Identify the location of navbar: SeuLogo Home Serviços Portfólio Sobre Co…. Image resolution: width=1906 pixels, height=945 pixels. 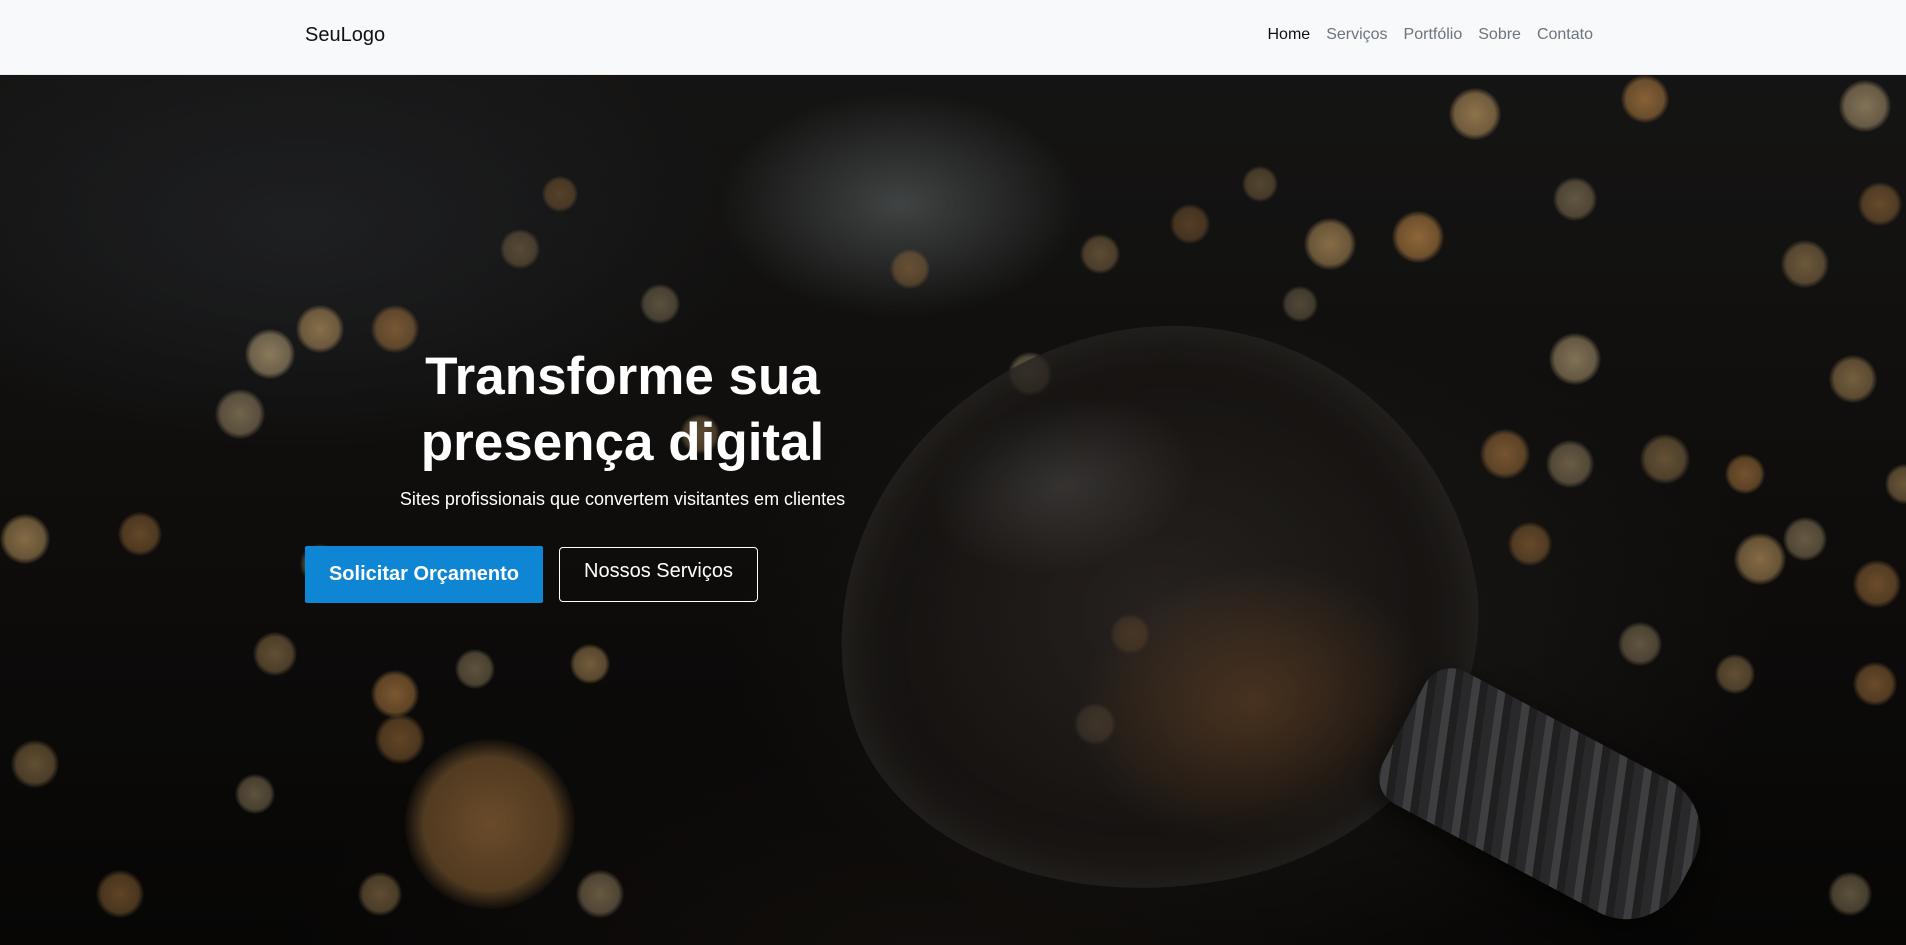
(953, 37).